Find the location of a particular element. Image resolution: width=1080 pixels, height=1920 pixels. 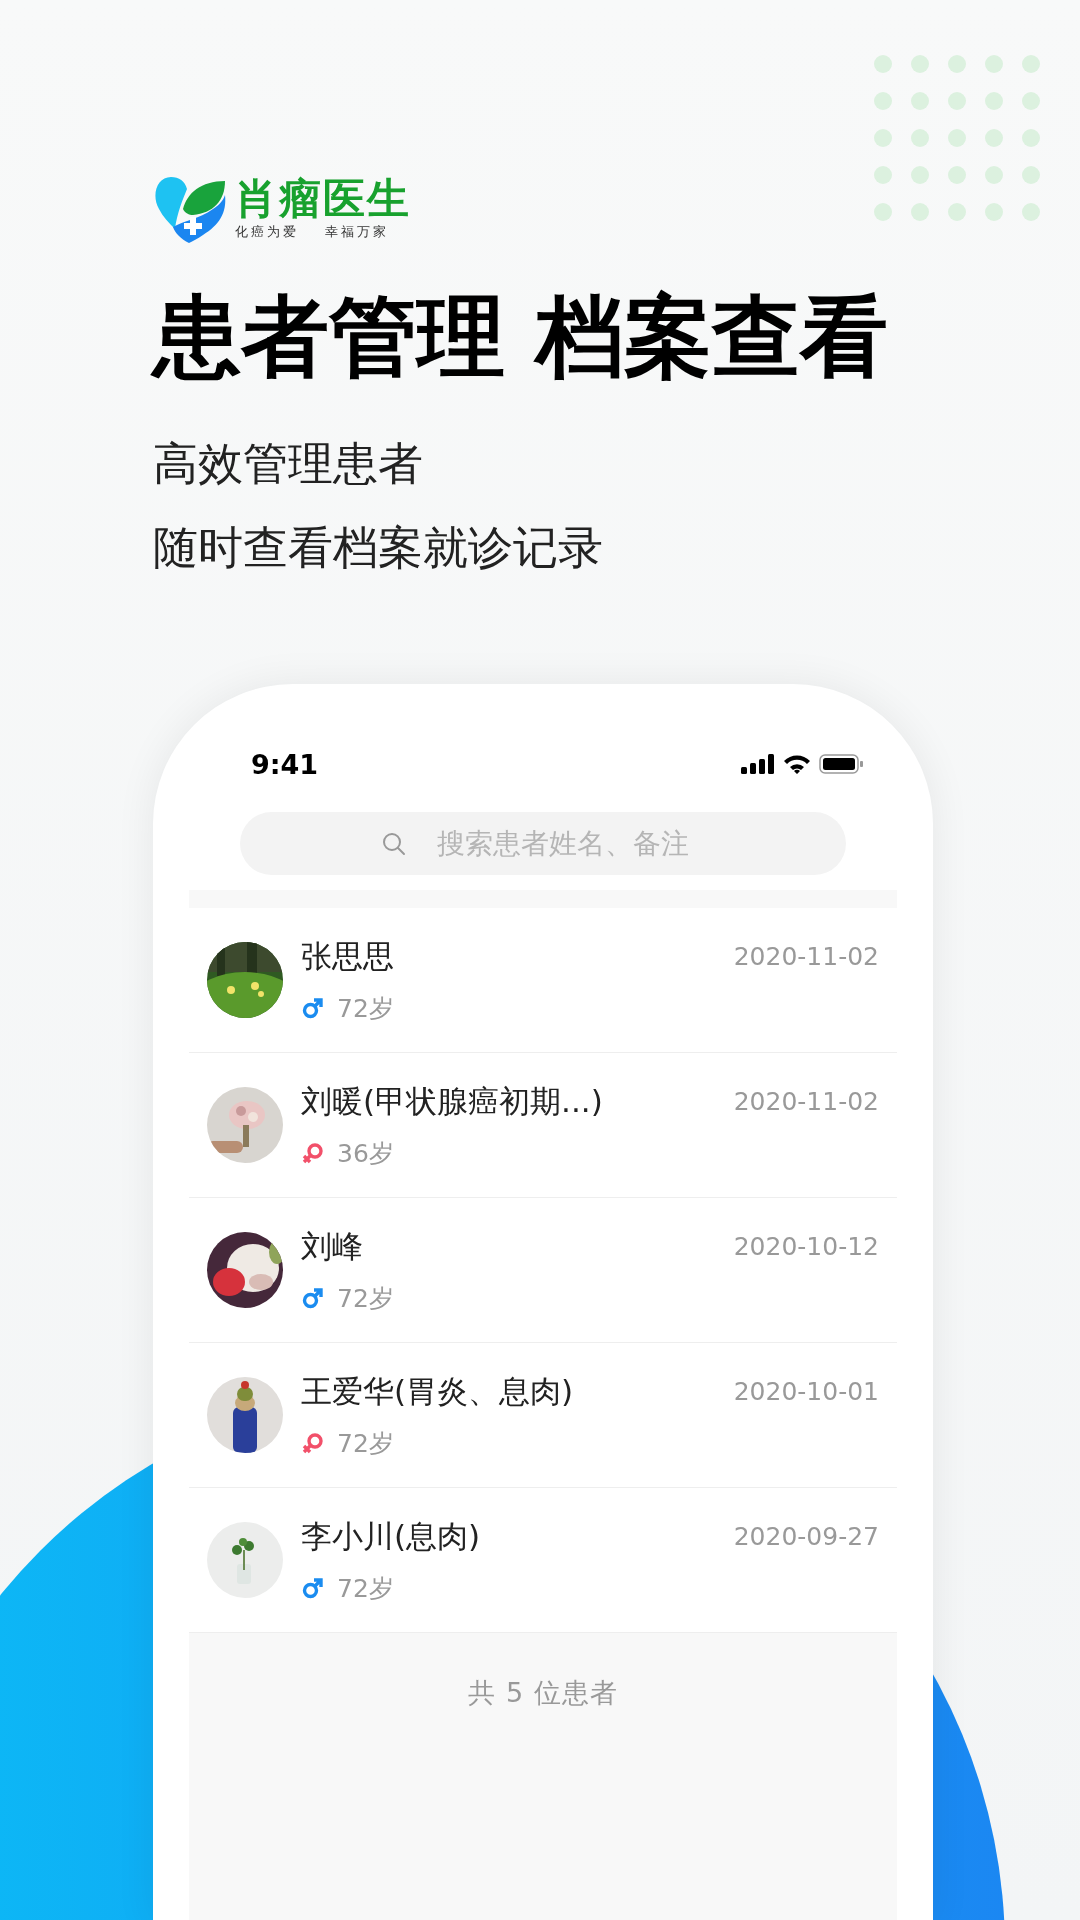

search-field: 搜索患者姓名、备注 is located at coordinates (543, 843).